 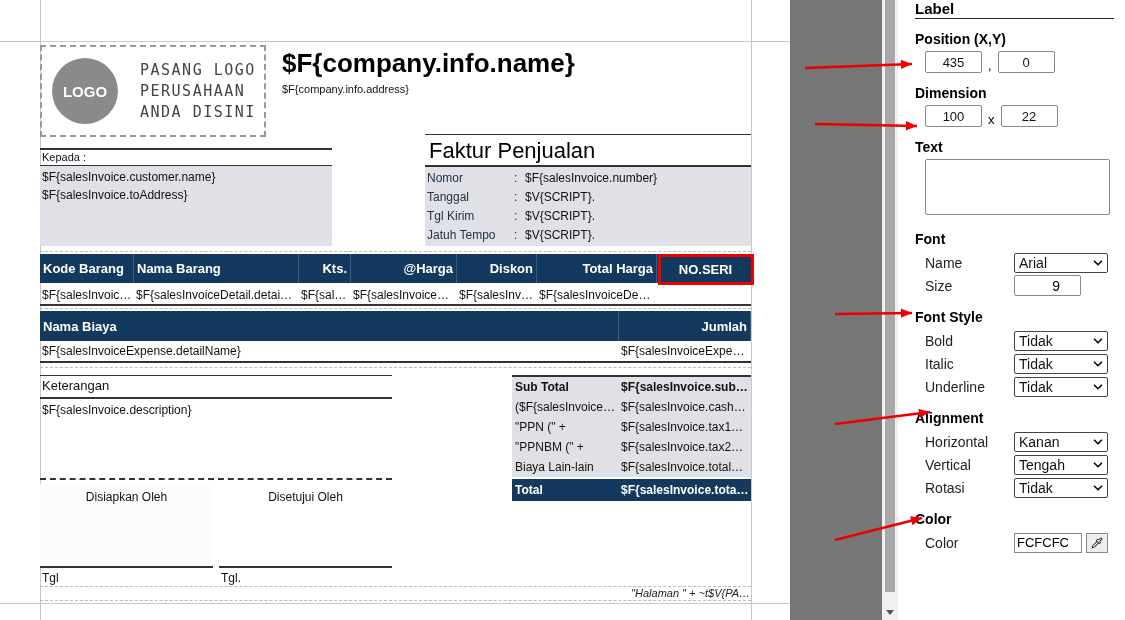 What do you see at coordinates (949, 317) in the screenshot?
I see `section-heading: Font Style` at bounding box center [949, 317].